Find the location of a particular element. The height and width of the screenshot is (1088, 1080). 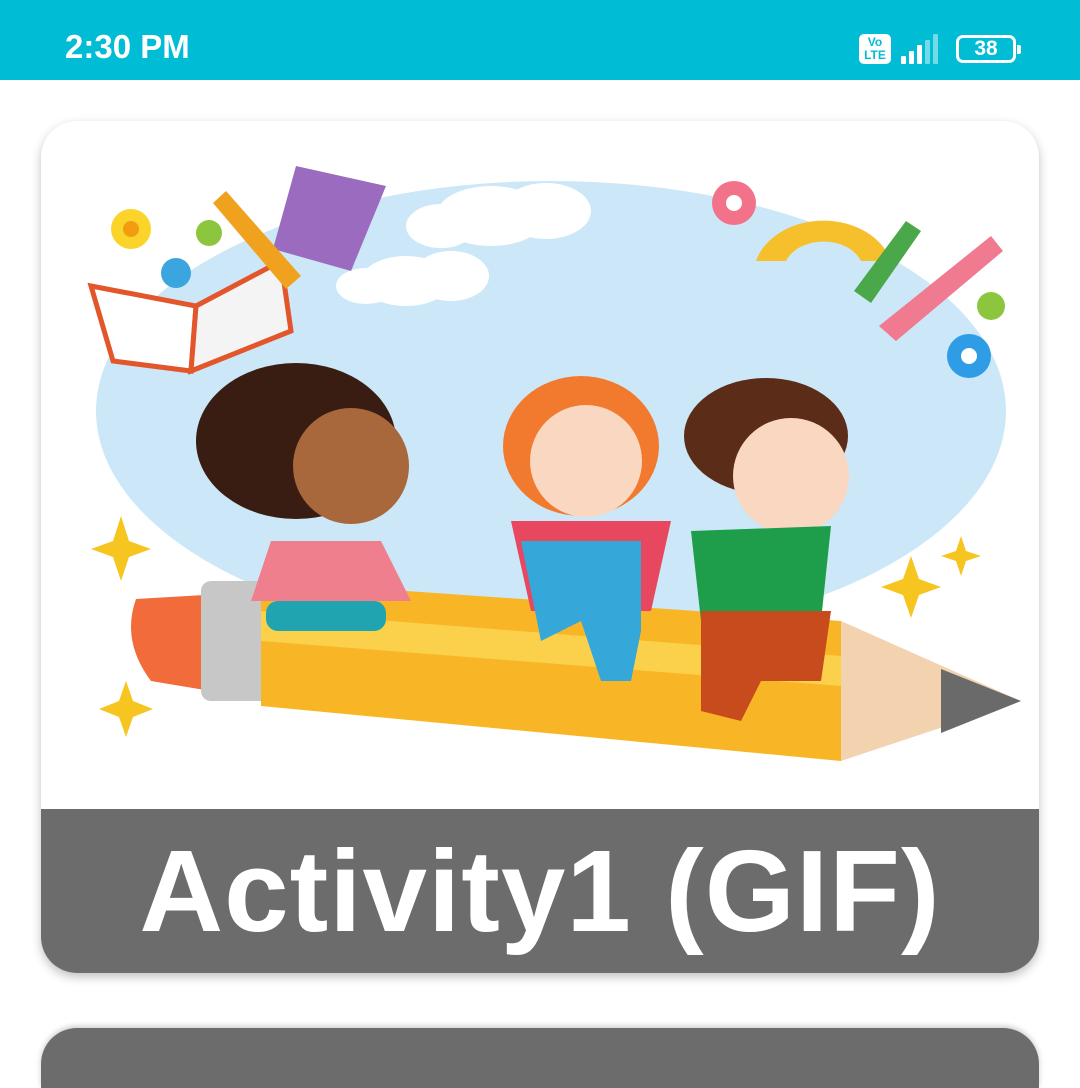

status-time: 2:30 PM is located at coordinates (127, 46).